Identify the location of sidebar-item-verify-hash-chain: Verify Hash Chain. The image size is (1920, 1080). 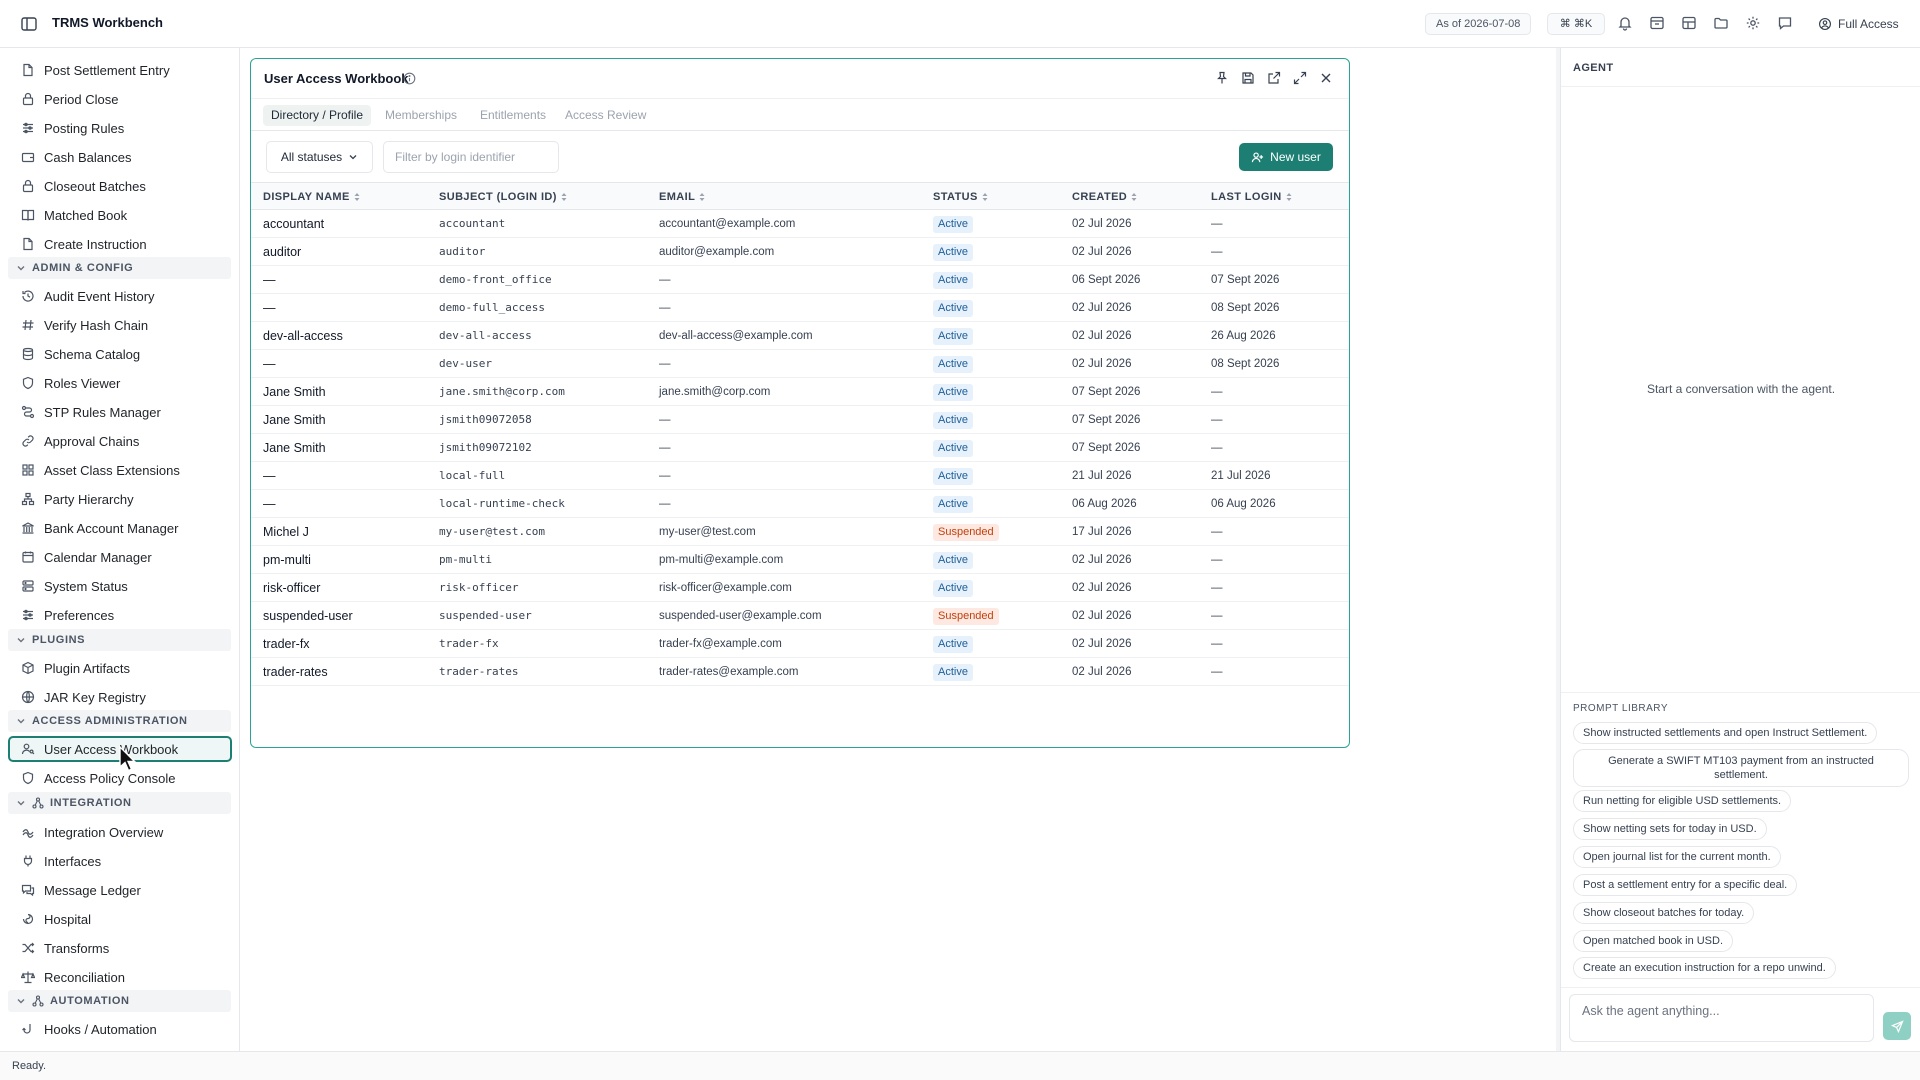
(120, 325).